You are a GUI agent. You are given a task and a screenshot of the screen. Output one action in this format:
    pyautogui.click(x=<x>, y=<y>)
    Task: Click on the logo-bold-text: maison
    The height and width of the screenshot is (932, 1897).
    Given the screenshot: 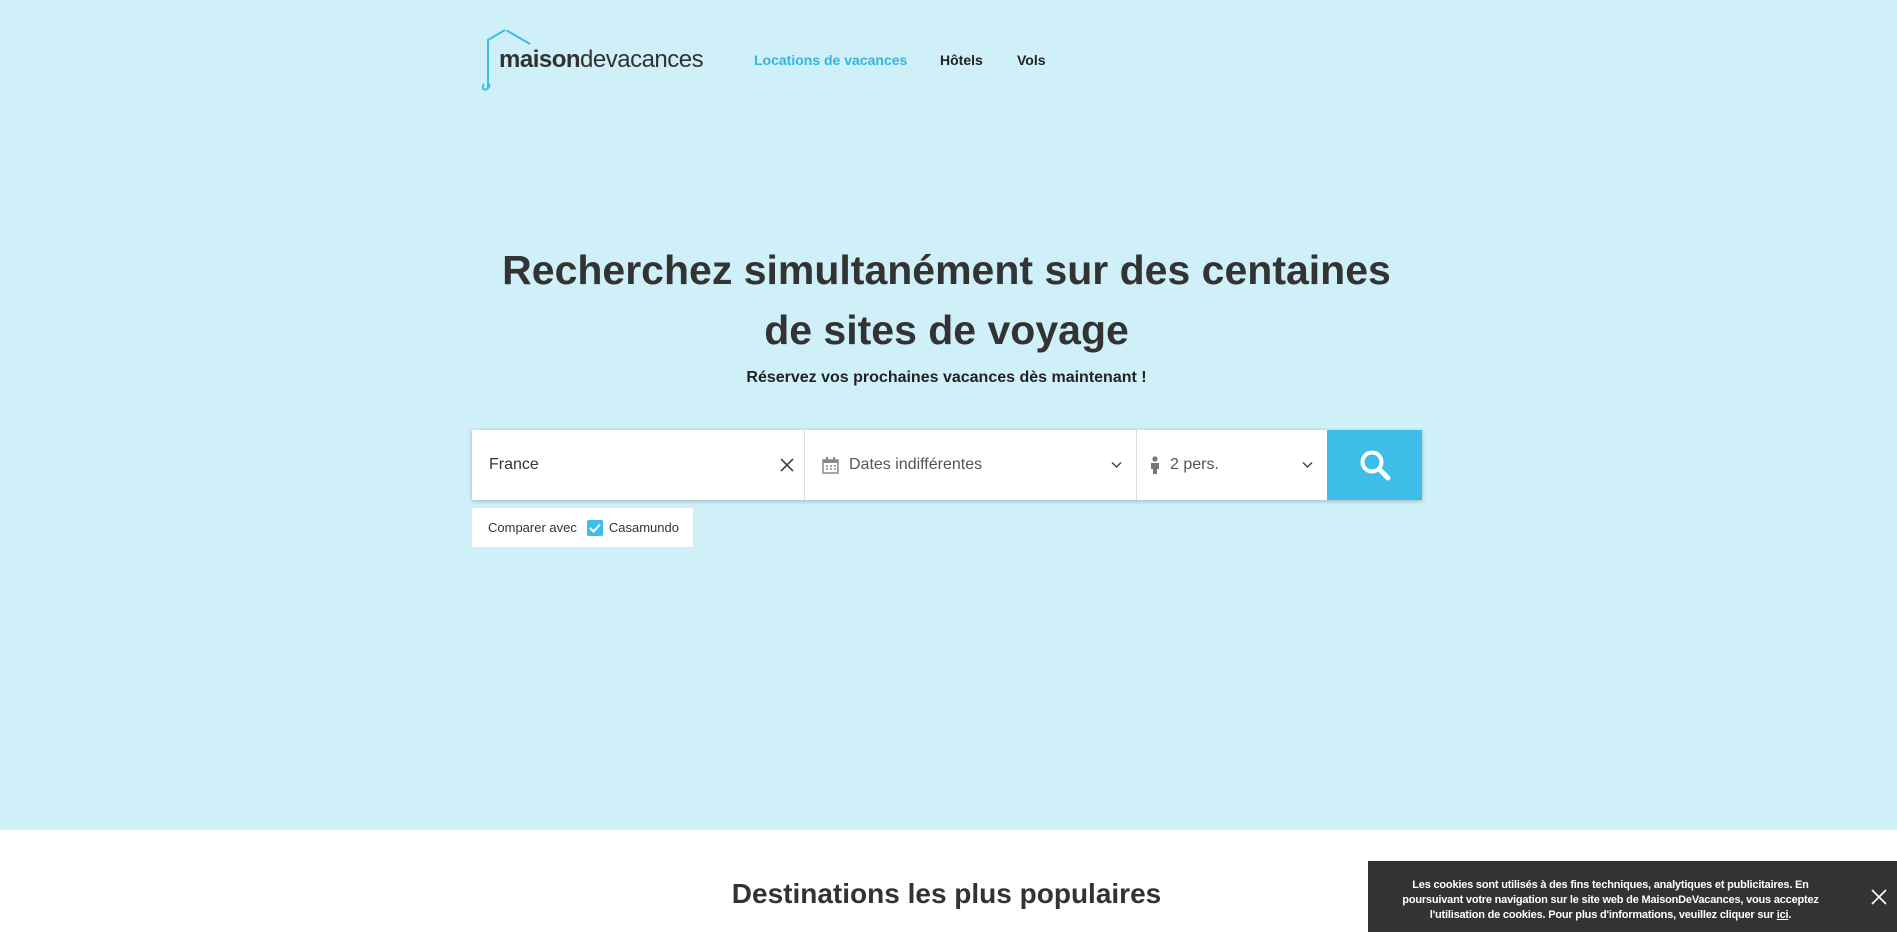 What is the action you would take?
    pyautogui.click(x=540, y=59)
    